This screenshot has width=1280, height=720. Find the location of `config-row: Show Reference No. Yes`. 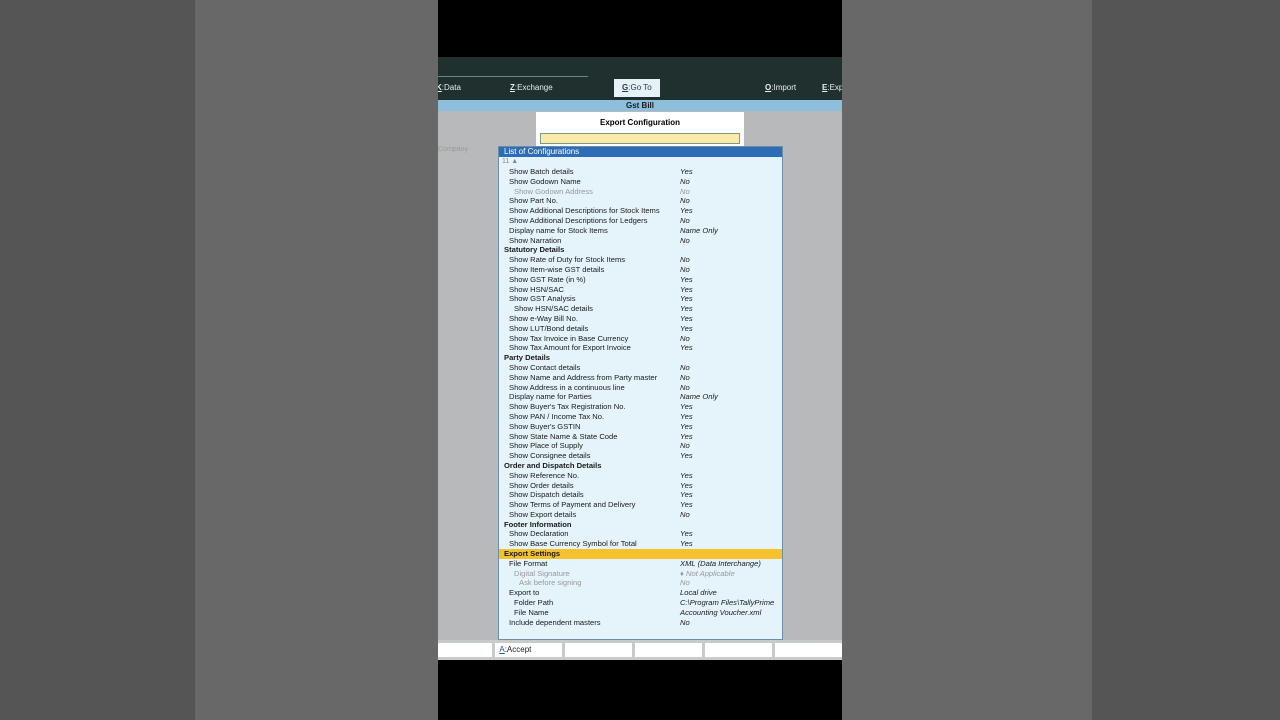

config-row: Show Reference No. Yes is located at coordinates (640, 476).